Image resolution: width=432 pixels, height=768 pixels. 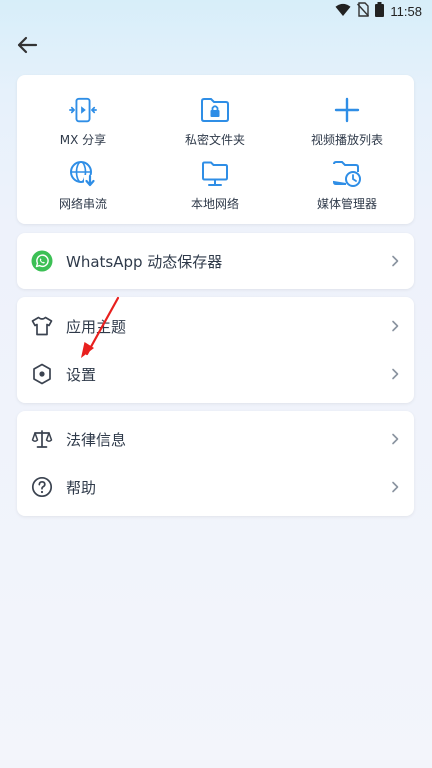 I want to click on quick-action-local-network: 本地网络, so click(x=215, y=185).